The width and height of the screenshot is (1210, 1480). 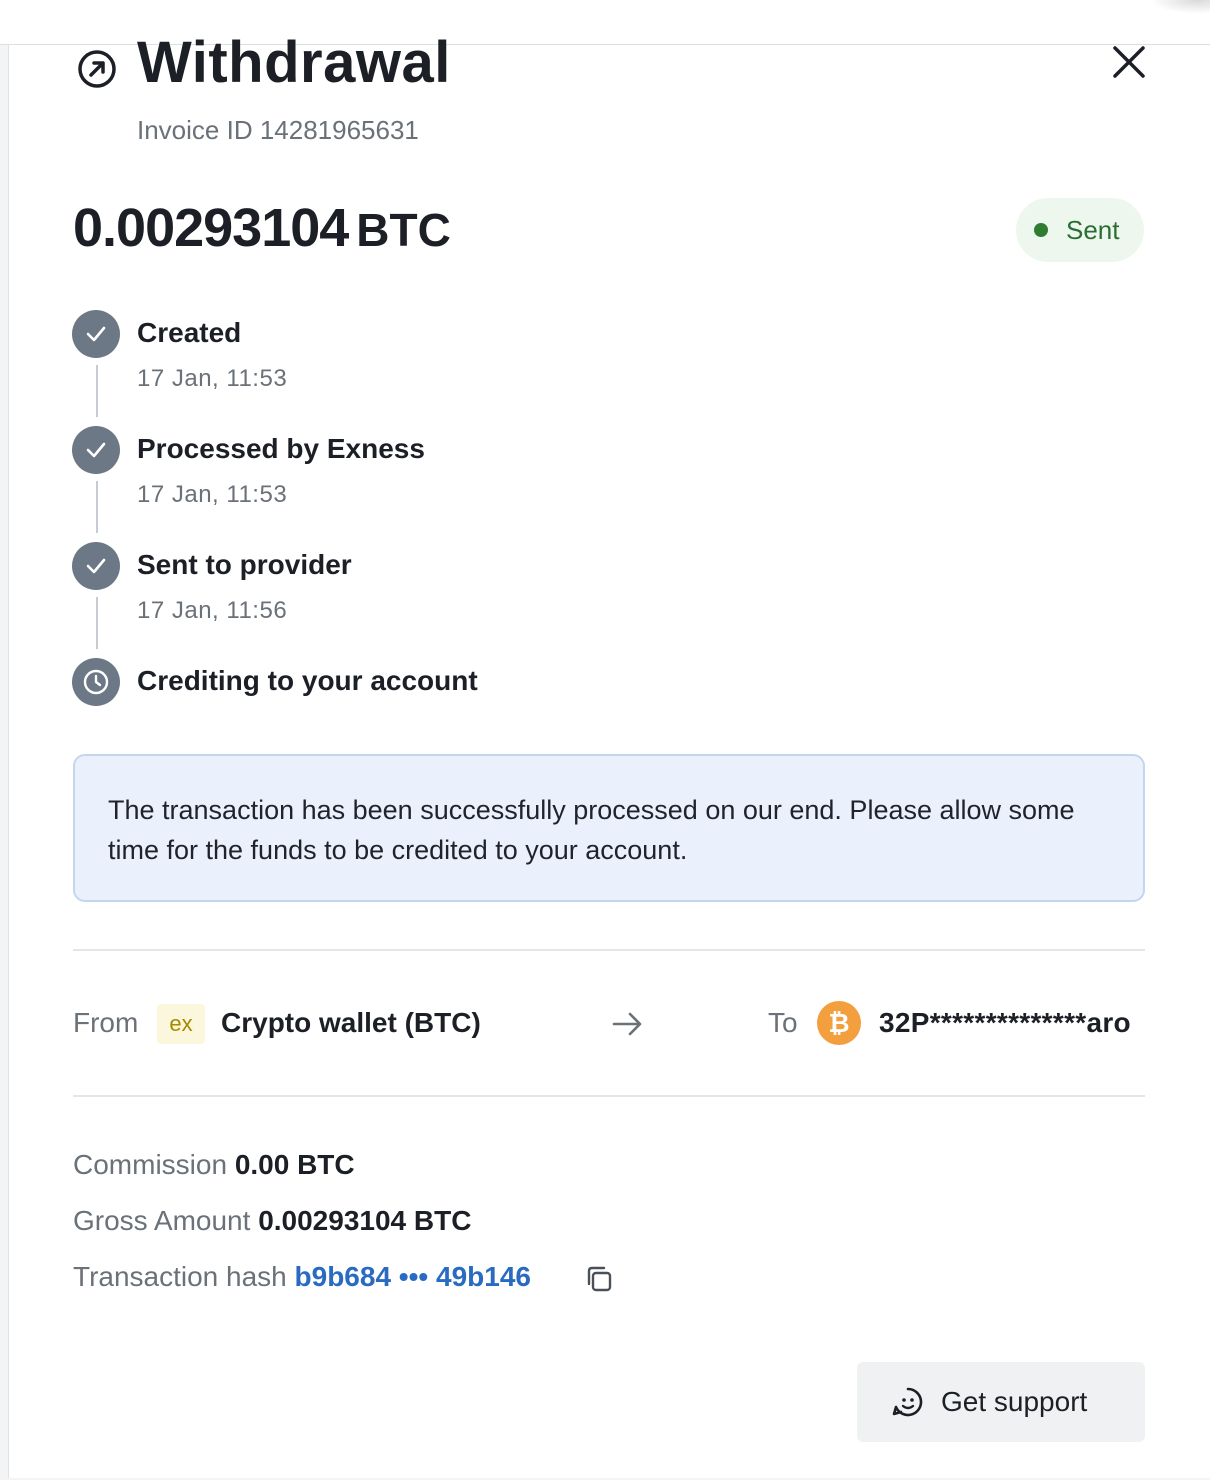 What do you see at coordinates (365, 1220) in the screenshot?
I see `gross-amount-value: 0.00293104 BTC` at bounding box center [365, 1220].